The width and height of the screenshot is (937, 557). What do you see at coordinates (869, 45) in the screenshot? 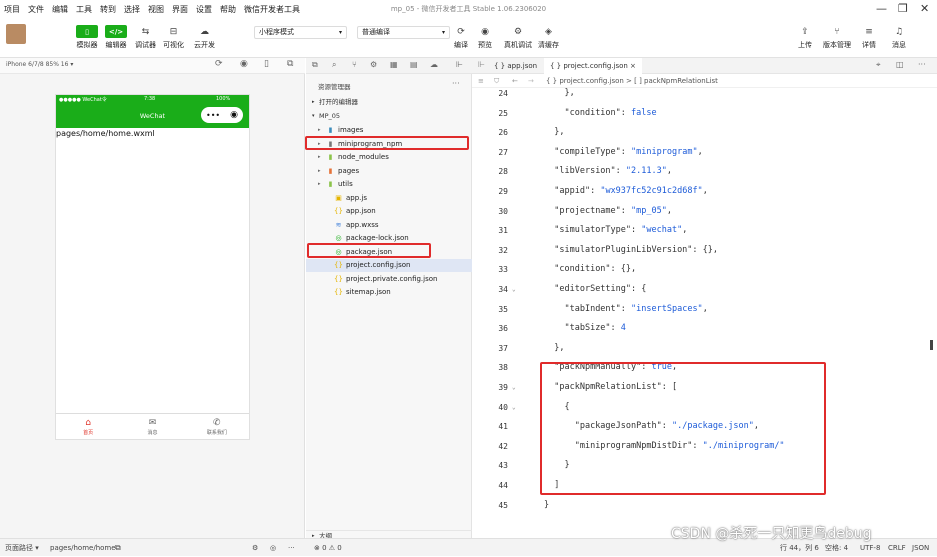
I see `toolbar-label: 详情` at bounding box center [869, 45].